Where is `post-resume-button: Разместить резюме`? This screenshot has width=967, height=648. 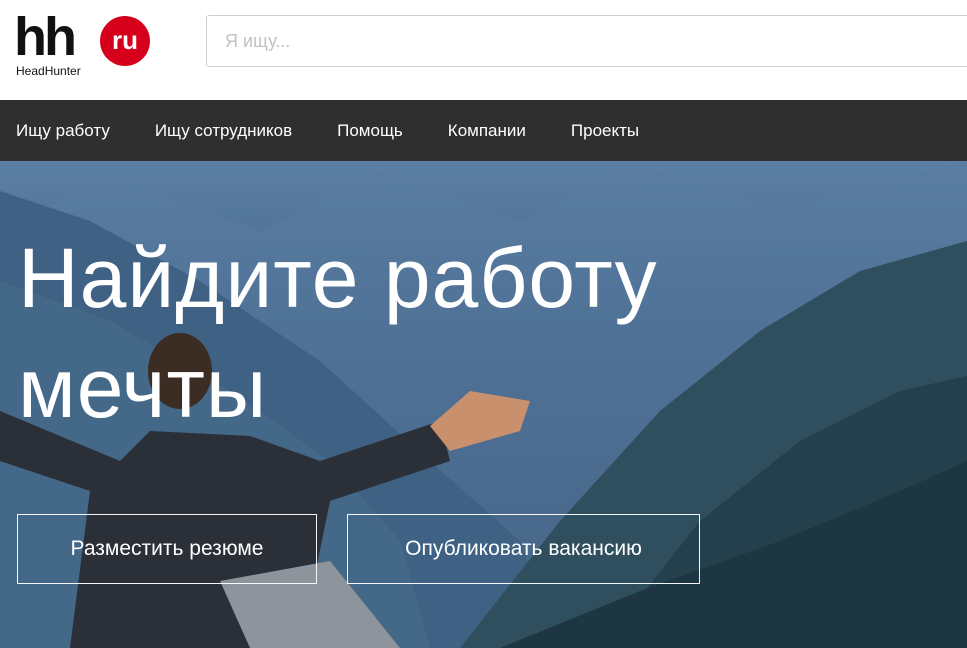 post-resume-button: Разместить резюме is located at coordinates (167, 549).